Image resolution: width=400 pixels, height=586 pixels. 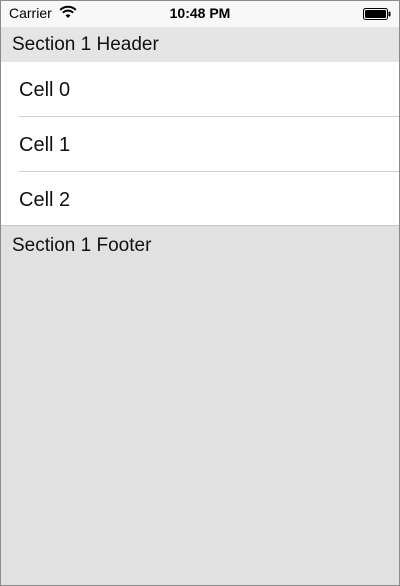 What do you see at coordinates (200, 89) in the screenshot?
I see `table-cell: Cell 0` at bounding box center [200, 89].